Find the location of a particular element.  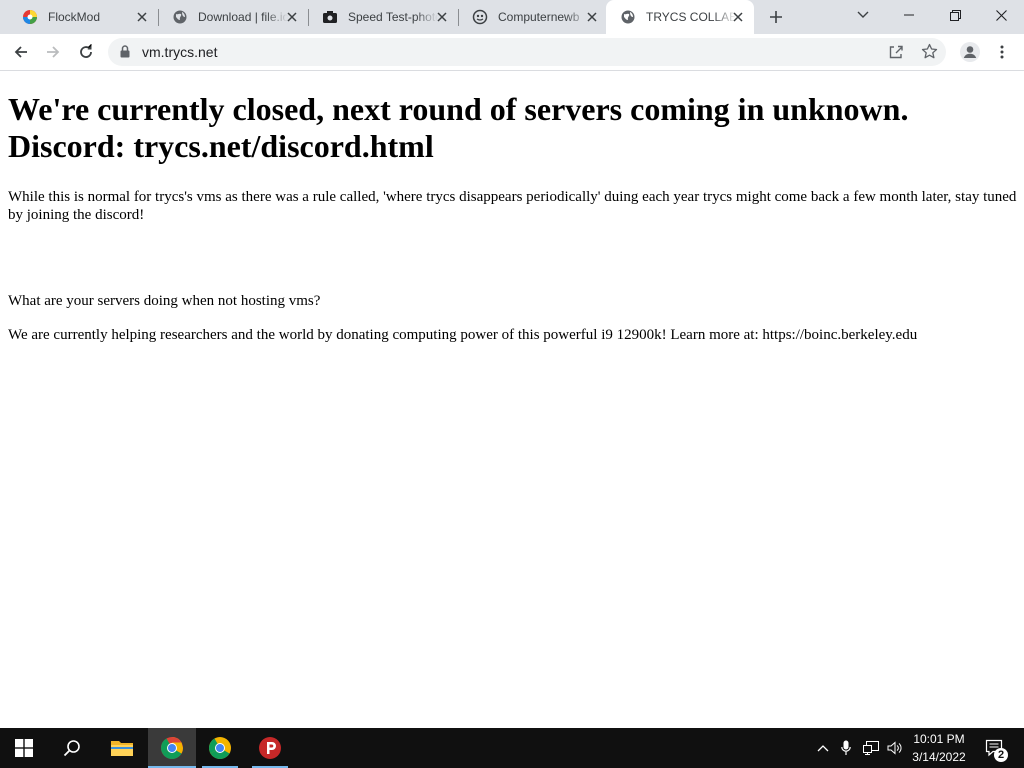

reload-icon is located at coordinates (86, 51).